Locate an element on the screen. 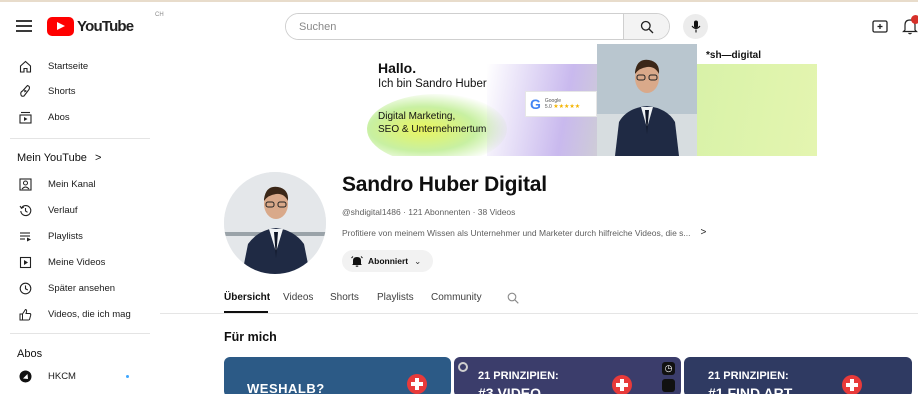 The image size is (918, 394). sidebar-item-your-videos: Meine Videos is located at coordinates (80, 262).